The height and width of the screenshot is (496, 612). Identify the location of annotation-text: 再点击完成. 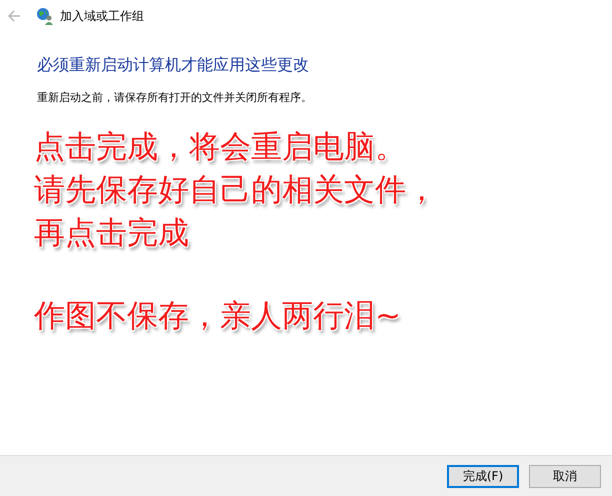
(112, 233).